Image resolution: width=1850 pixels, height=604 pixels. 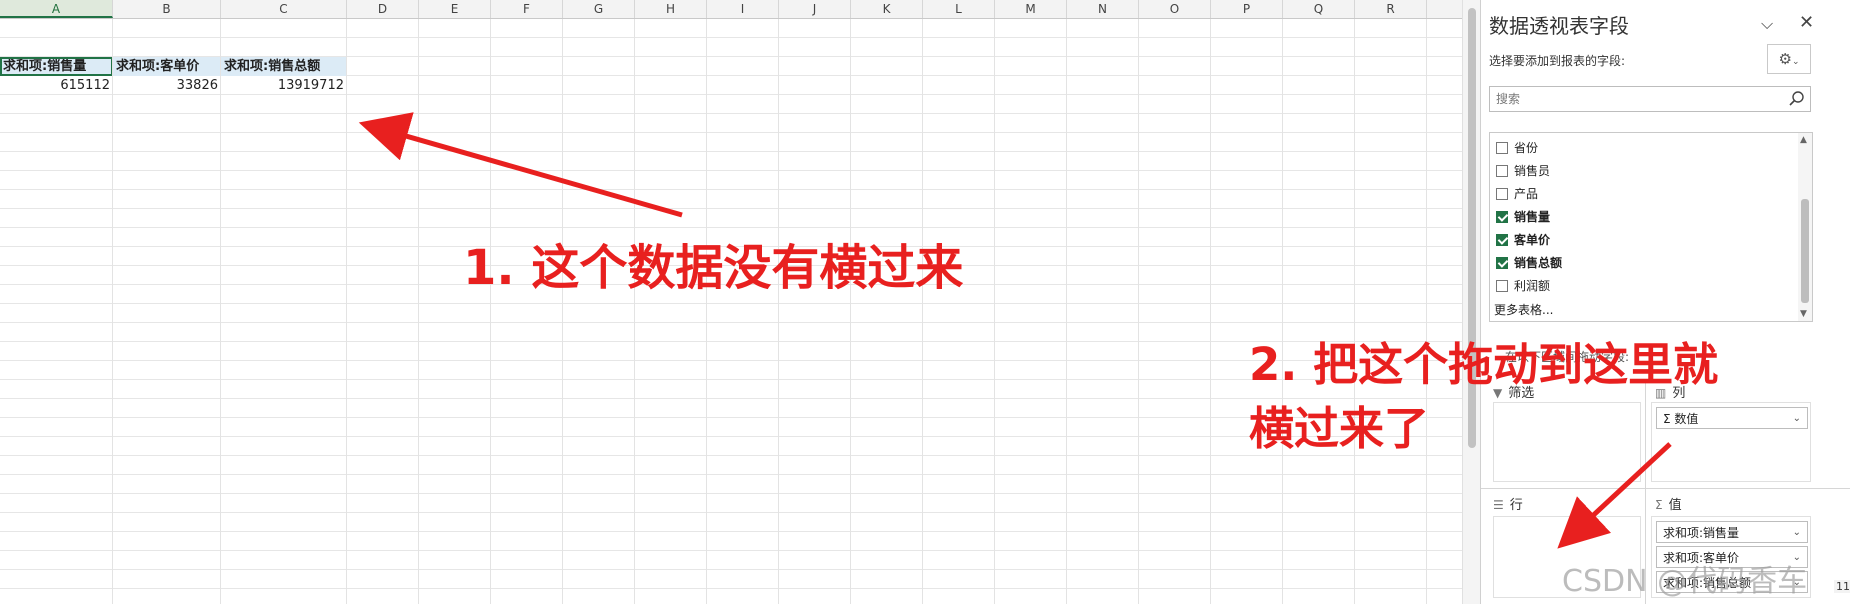 What do you see at coordinates (1803, 140) in the screenshot?
I see `scroll-up-icon: ▲` at bounding box center [1803, 140].